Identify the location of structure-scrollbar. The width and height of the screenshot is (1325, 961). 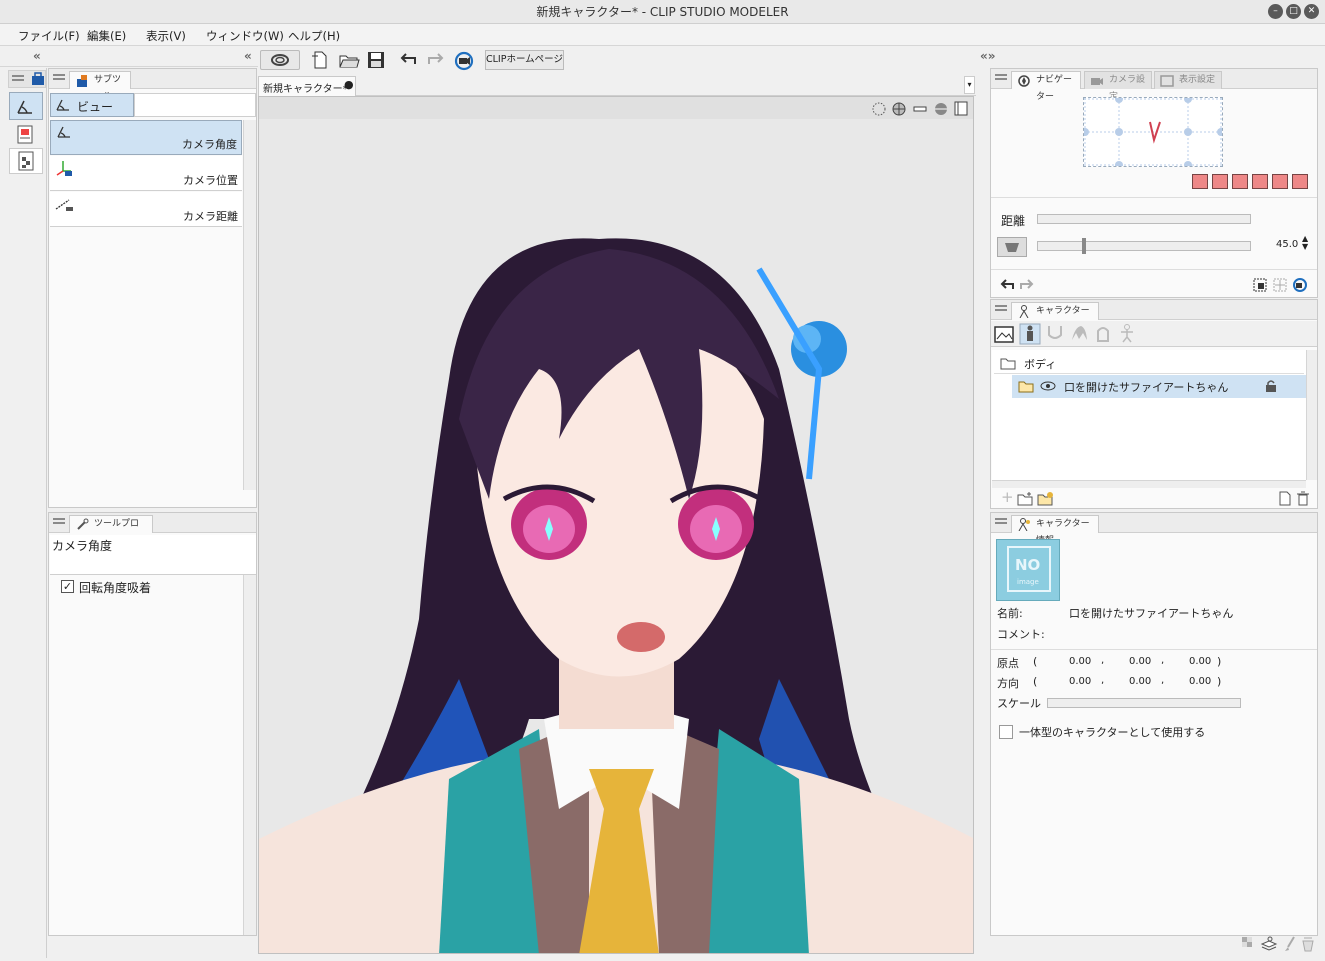
(1311, 415).